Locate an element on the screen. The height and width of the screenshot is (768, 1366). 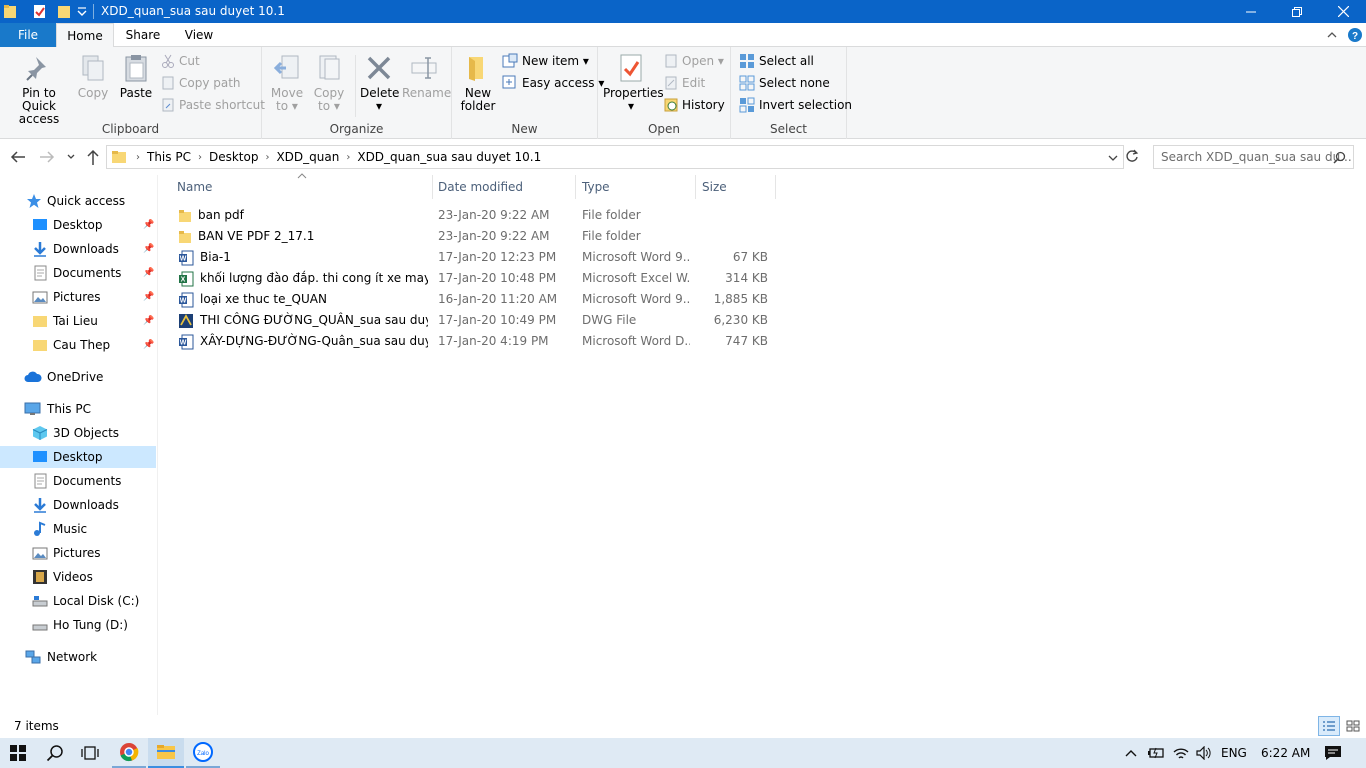
clock: 6:22 AM is located at coordinates (1285, 753).